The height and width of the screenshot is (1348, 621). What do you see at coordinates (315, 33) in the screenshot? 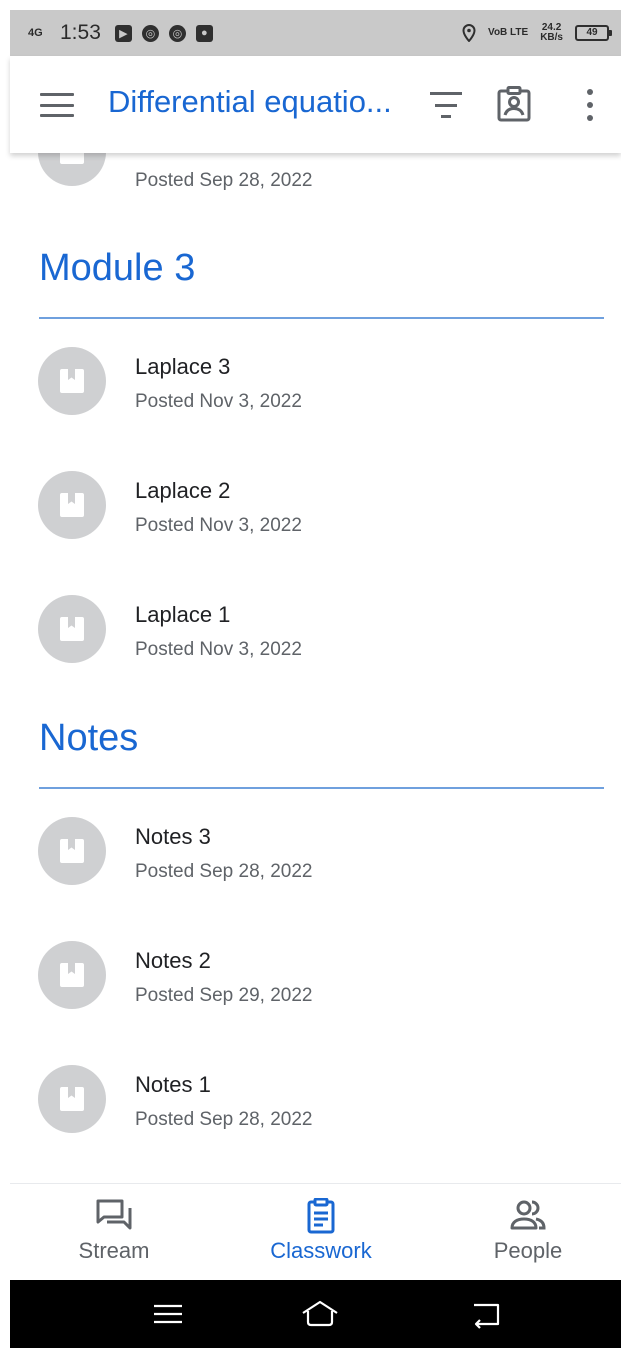
I see `status-bar: 4G 1:53 ▶ ◎ ◎ ● VoB LTE 24.2 KB/s 49` at bounding box center [315, 33].